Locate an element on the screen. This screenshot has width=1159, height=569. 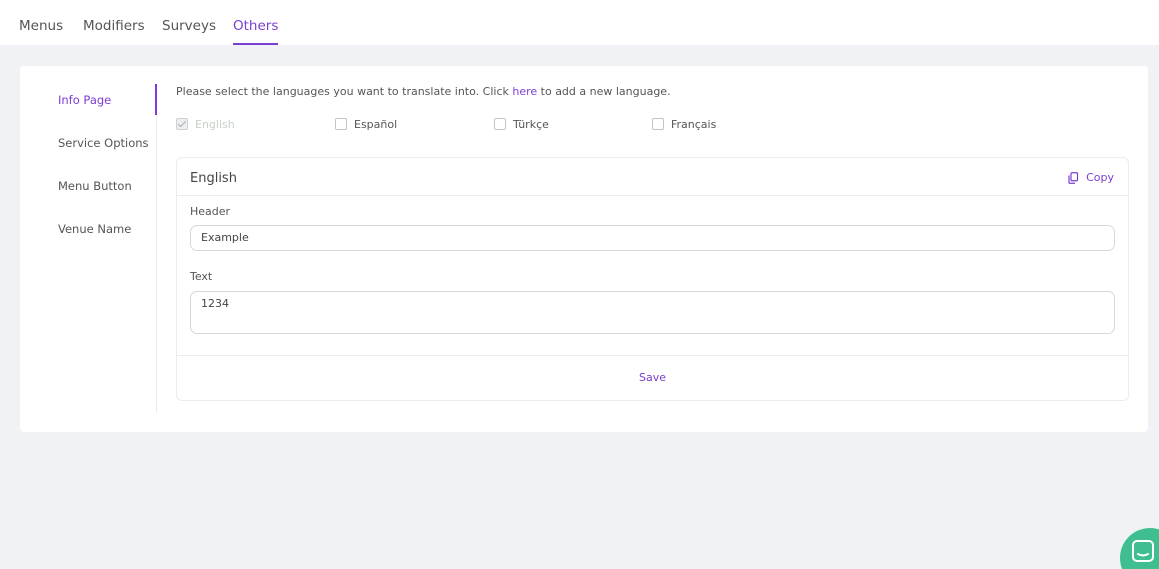
espanol-checkbox is located at coordinates (341, 124).